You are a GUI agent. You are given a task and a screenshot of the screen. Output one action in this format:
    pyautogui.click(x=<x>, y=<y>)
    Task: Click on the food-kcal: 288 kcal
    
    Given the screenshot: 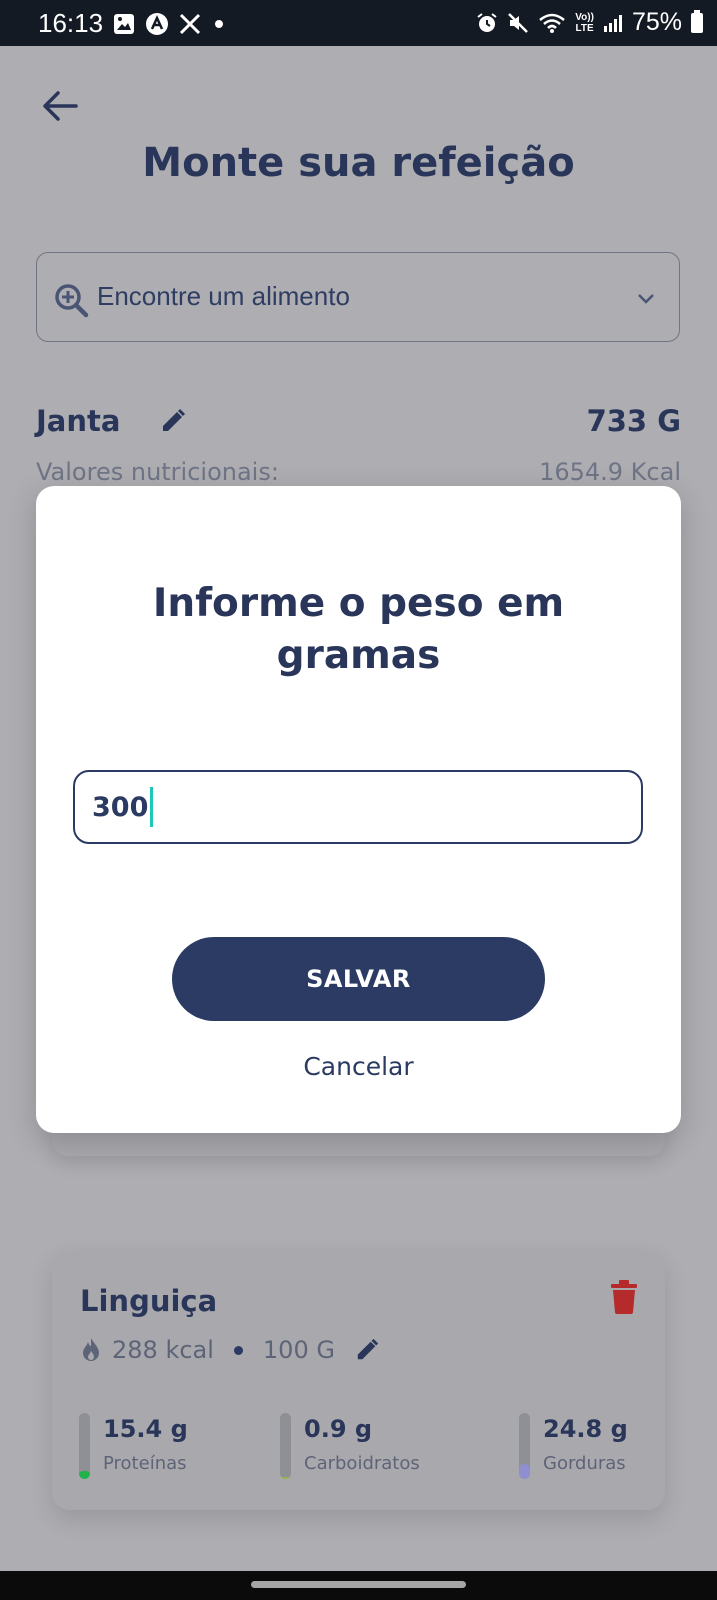 What is the action you would take?
    pyautogui.click(x=163, y=1350)
    